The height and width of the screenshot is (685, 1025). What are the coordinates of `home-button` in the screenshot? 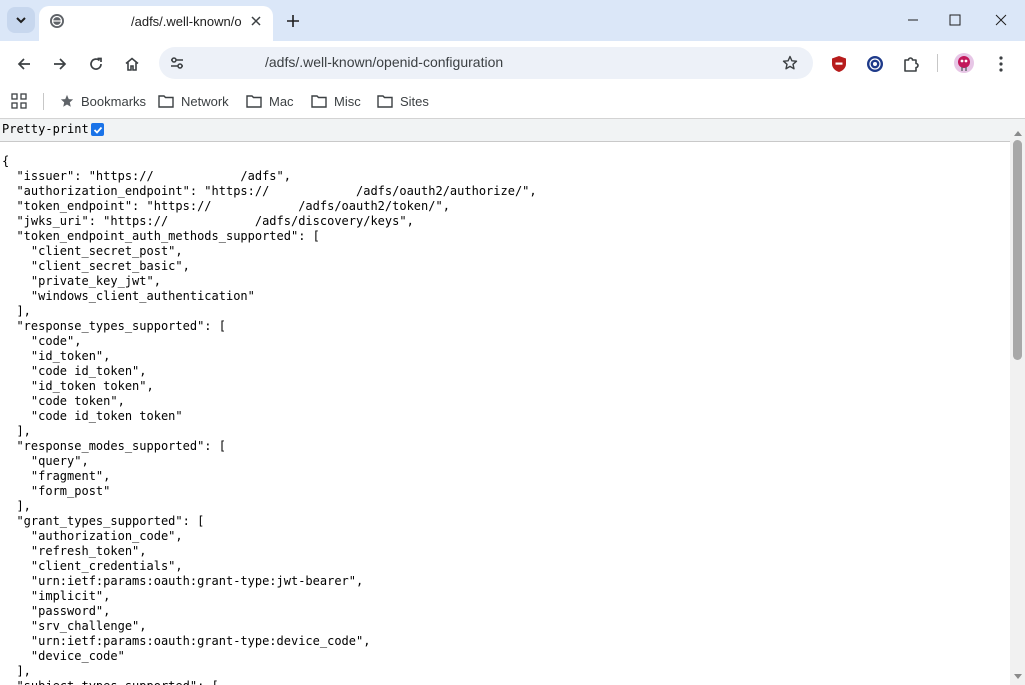 It's located at (132, 64).